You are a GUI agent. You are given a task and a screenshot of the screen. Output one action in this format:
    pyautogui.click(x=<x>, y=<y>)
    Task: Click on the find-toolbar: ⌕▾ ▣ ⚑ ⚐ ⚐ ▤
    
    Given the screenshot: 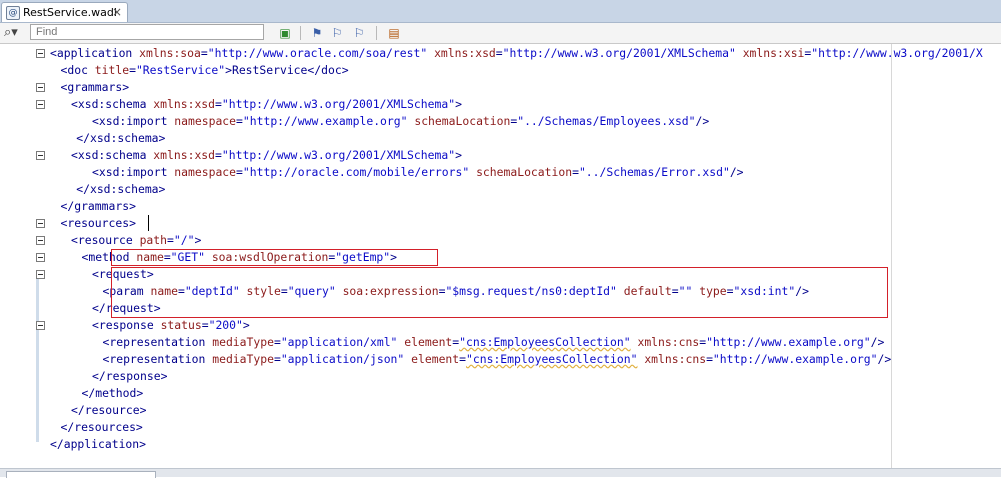 What is the action you would take?
    pyautogui.click(x=500, y=33)
    